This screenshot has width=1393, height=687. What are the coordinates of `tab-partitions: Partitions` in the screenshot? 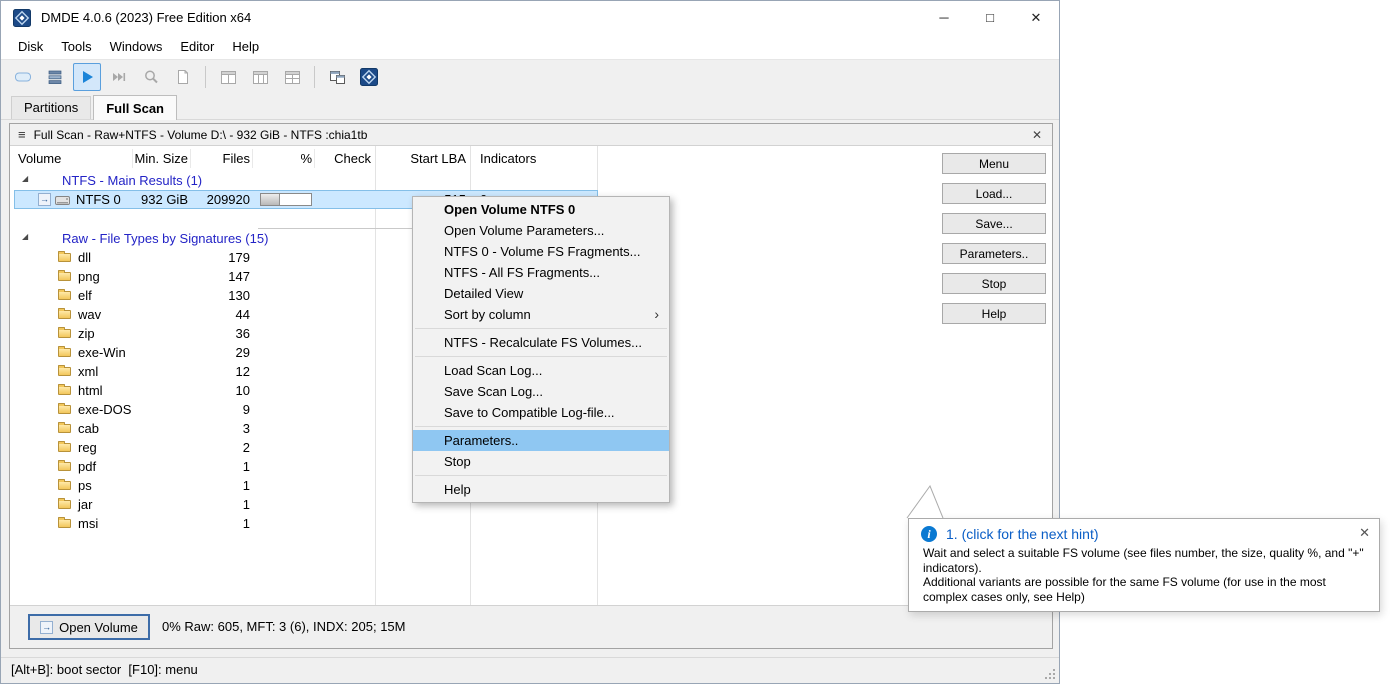 It's located at (51, 107).